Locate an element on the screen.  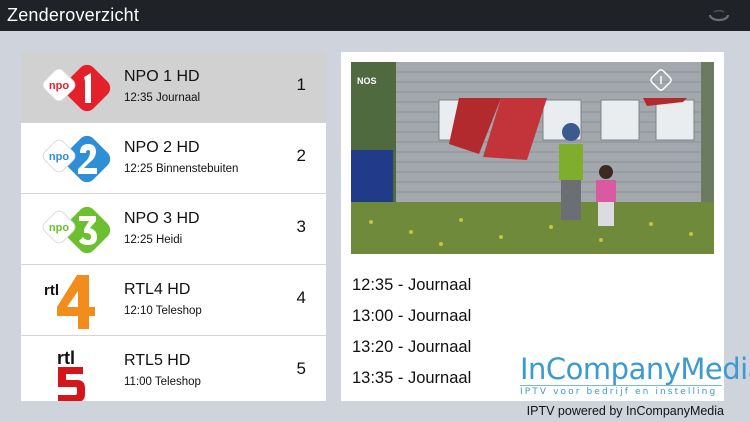
channel-name: NPO 1 HD is located at coordinates (162, 76).